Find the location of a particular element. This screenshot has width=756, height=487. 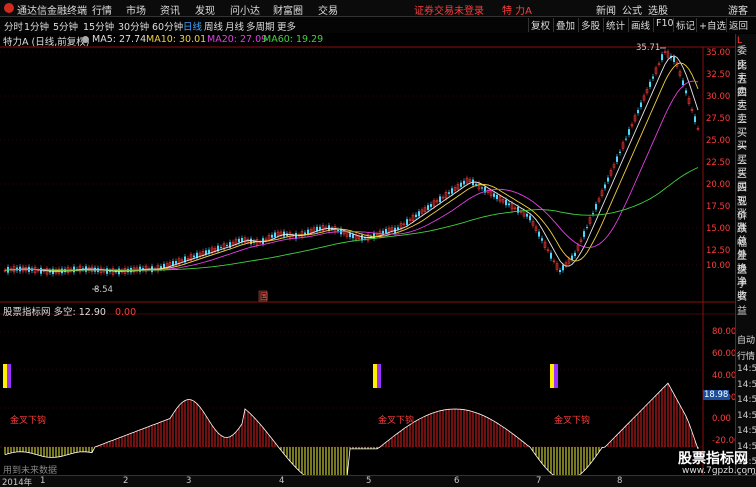

indicator-title: 股票指标网 多空: 12.90 is located at coordinates (54, 312).